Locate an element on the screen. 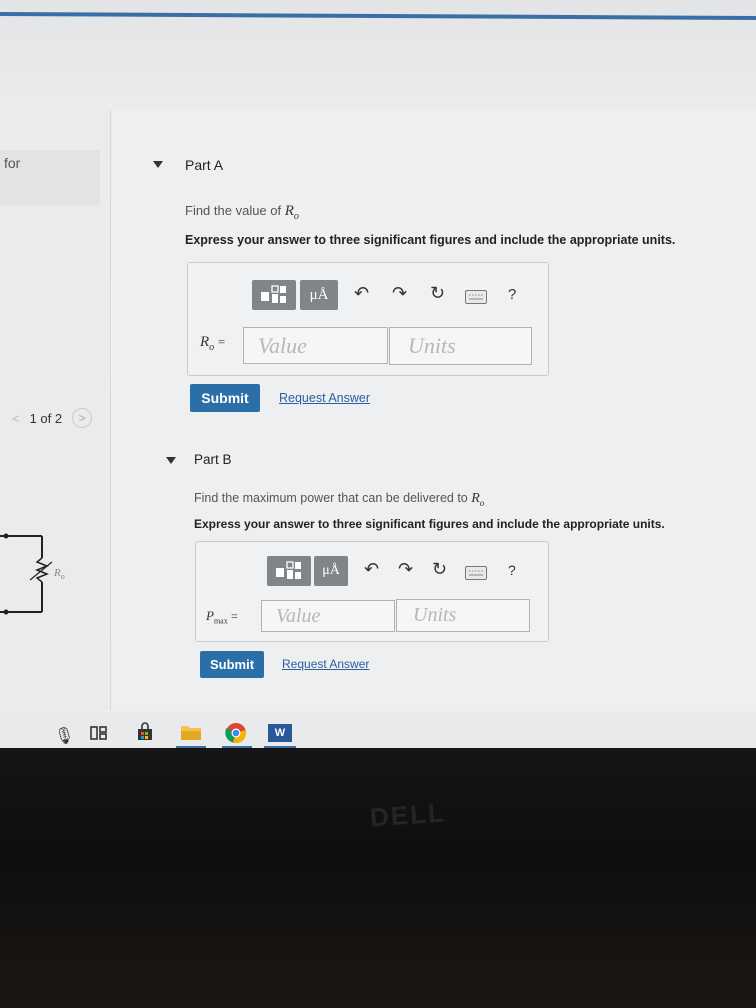 The height and width of the screenshot is (1008, 756). part-a-undo-icon: ↶ is located at coordinates (361, 293).